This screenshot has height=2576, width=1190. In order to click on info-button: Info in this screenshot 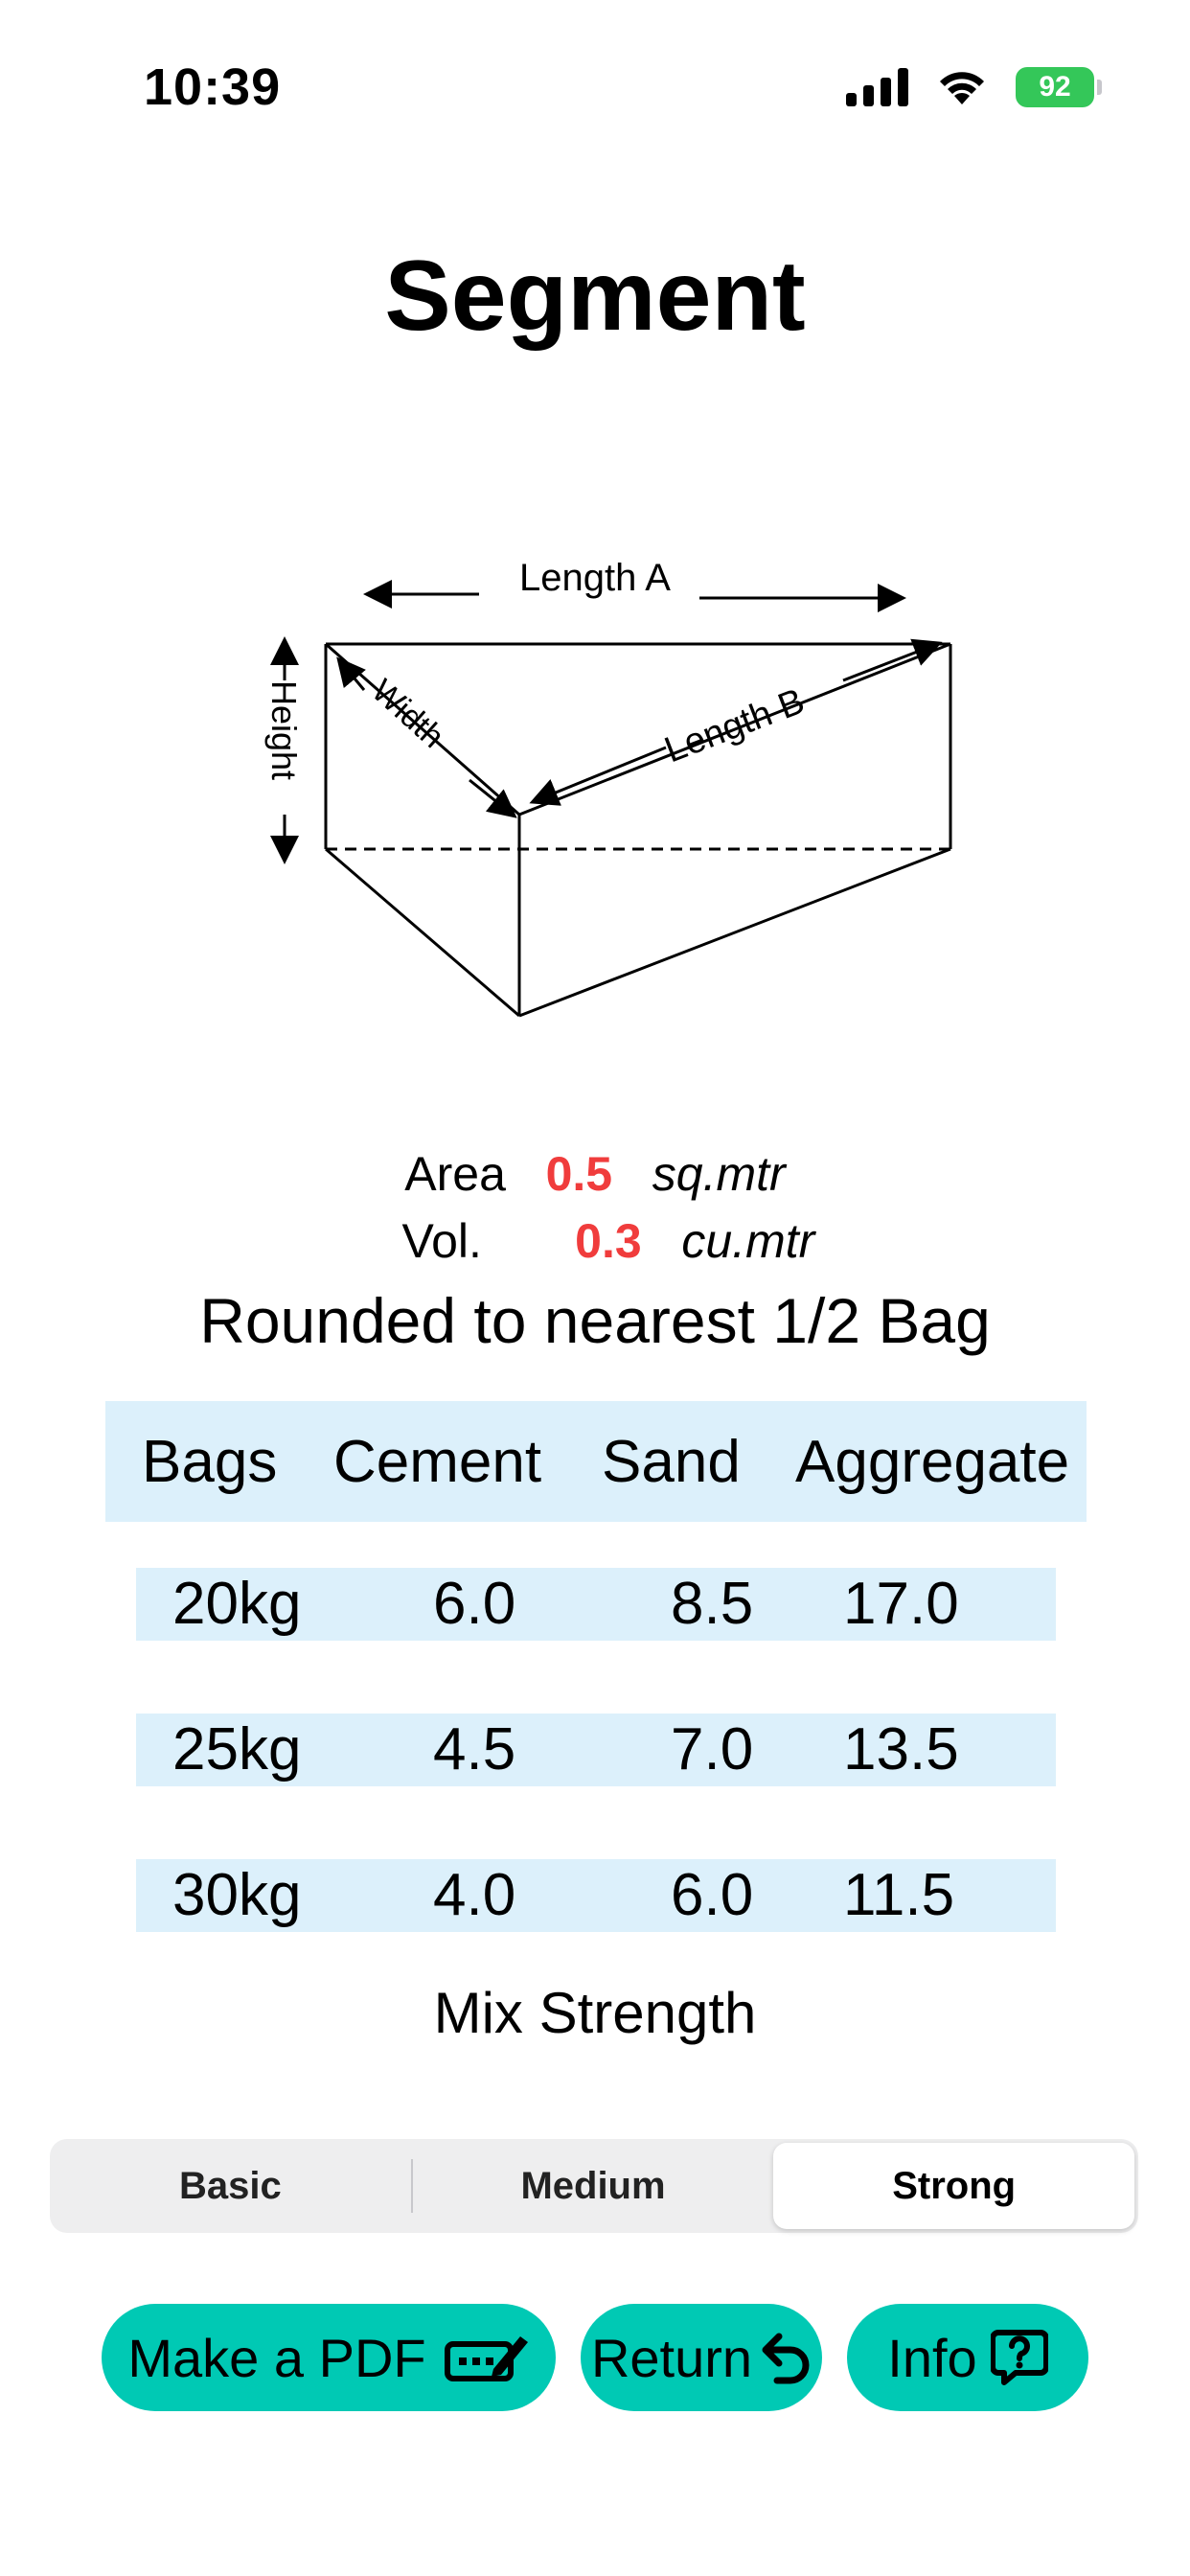, I will do `click(968, 2357)`.